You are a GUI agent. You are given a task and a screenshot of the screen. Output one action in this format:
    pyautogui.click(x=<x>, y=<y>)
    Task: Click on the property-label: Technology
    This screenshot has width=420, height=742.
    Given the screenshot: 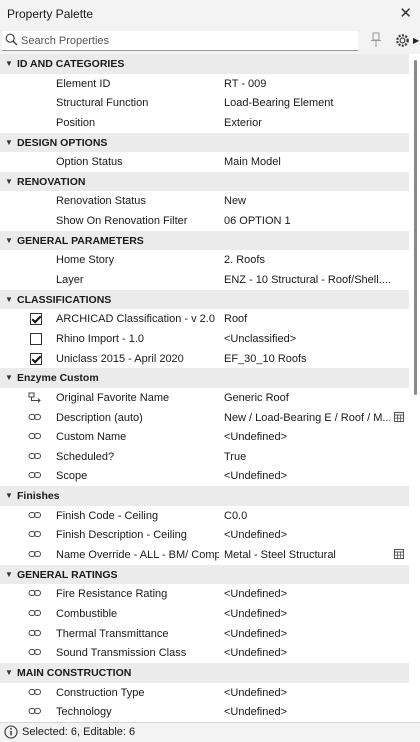 What is the action you would take?
    pyautogui.click(x=84, y=712)
    